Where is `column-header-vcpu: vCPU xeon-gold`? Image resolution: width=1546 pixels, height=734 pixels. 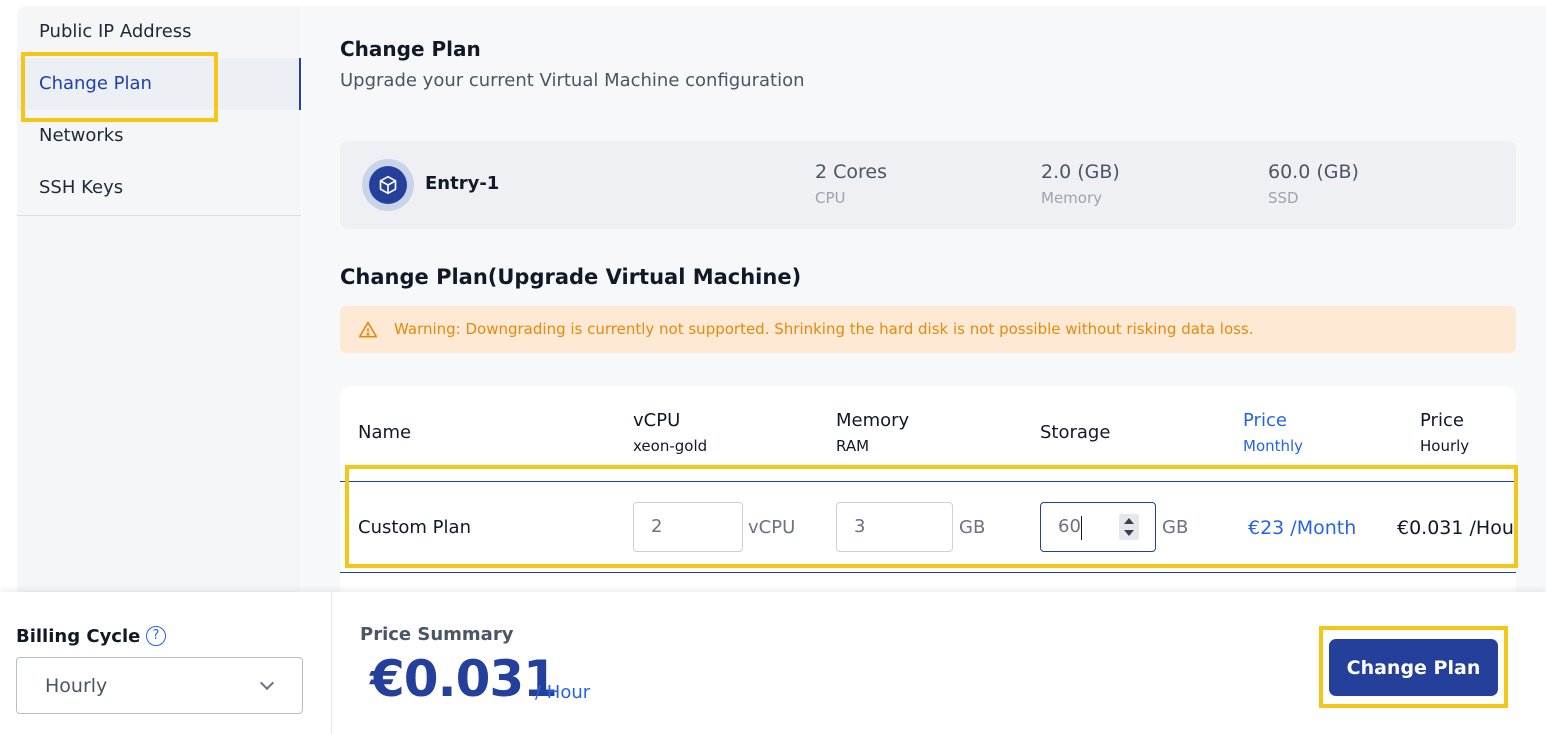
column-header-vcpu: vCPU xeon-gold is located at coordinates (670, 432).